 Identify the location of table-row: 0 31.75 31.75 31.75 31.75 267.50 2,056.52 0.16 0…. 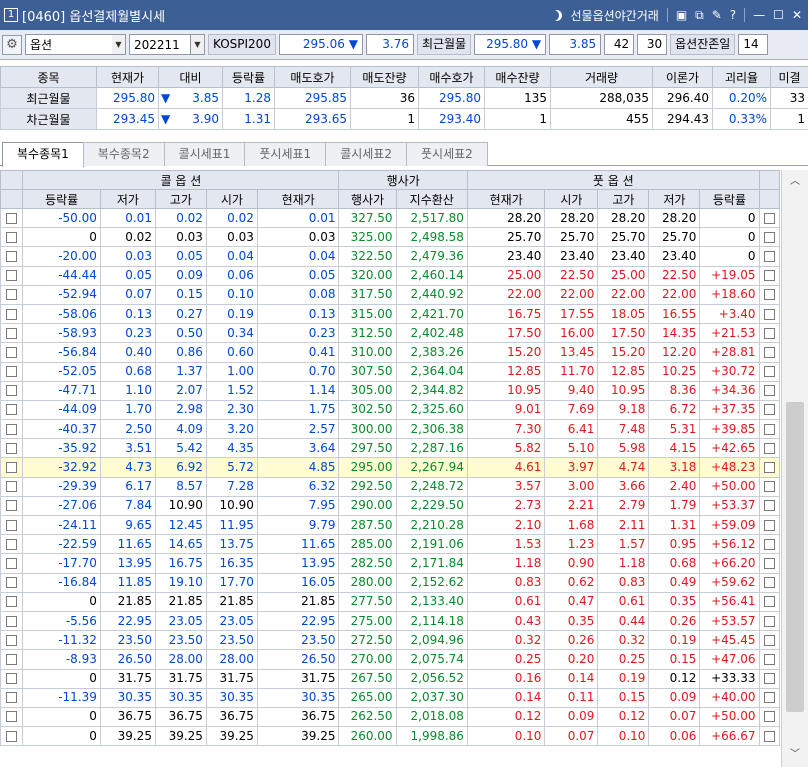
(390, 678).